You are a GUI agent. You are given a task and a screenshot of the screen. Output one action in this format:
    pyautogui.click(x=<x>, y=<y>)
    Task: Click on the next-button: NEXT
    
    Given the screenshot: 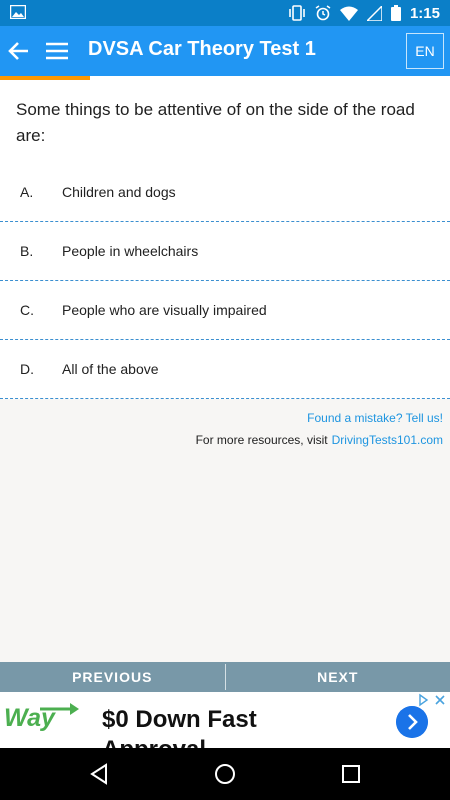 What is the action you would take?
    pyautogui.click(x=338, y=677)
    